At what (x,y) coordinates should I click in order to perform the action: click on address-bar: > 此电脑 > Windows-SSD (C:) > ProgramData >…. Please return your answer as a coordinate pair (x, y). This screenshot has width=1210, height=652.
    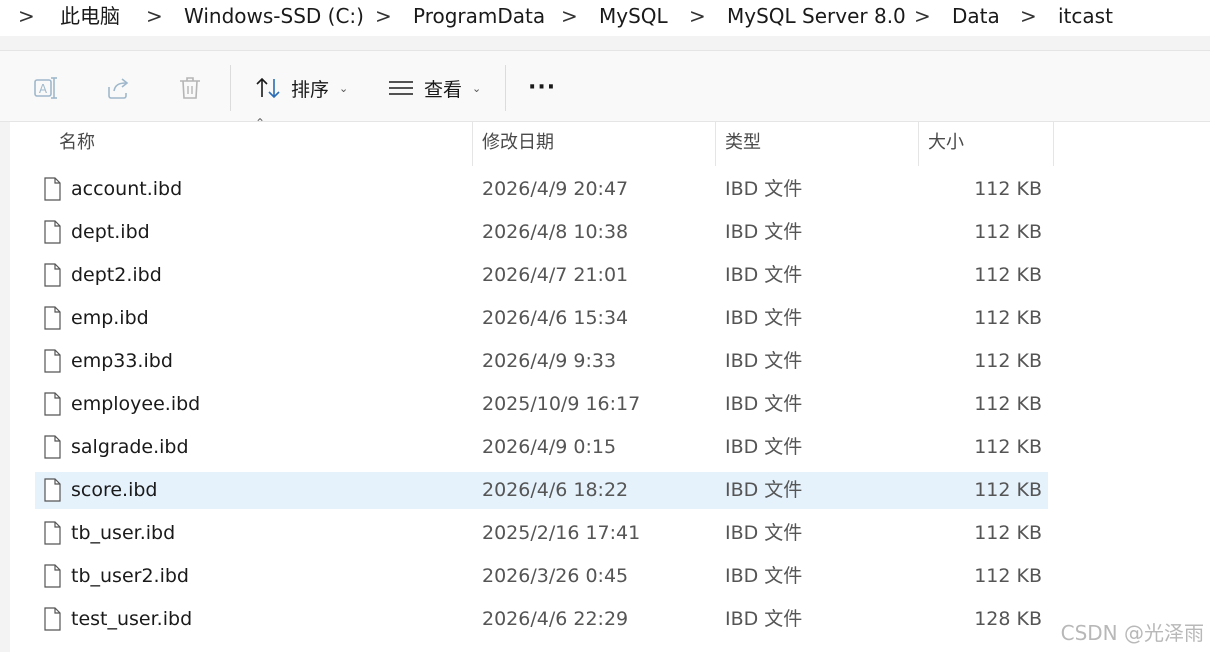
    Looking at the image, I should click on (605, 18).